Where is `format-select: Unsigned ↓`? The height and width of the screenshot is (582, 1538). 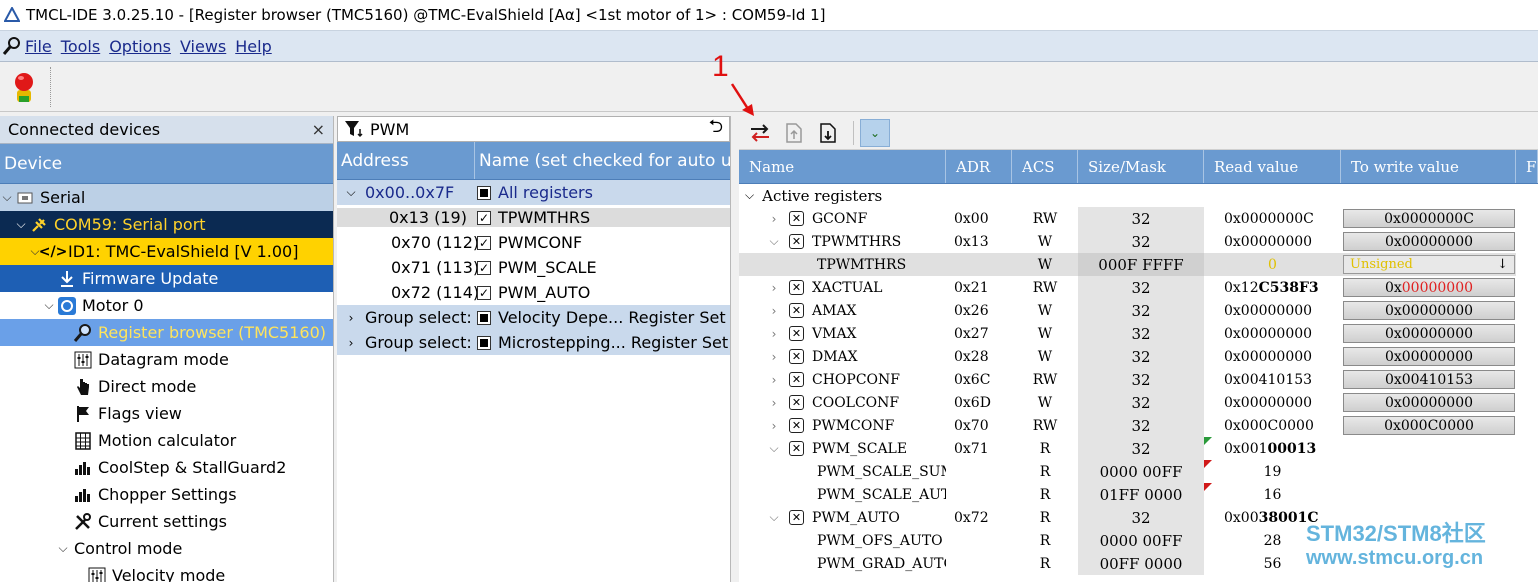
format-select: Unsigned ↓ is located at coordinates (1429, 264).